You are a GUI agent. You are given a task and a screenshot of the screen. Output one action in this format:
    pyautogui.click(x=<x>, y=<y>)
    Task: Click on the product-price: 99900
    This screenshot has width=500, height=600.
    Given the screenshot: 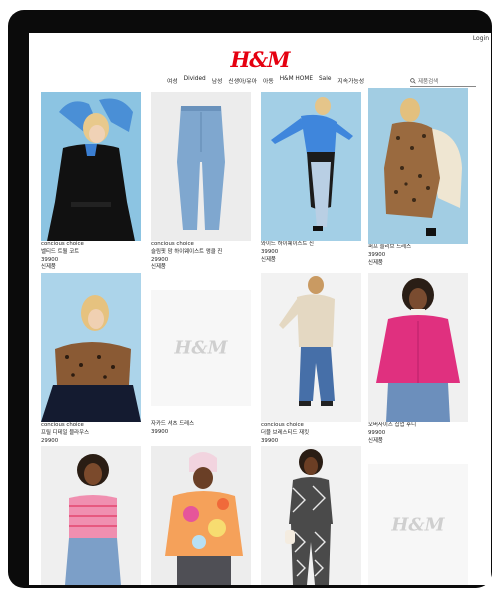 What is the action you would take?
    pyautogui.click(x=377, y=432)
    